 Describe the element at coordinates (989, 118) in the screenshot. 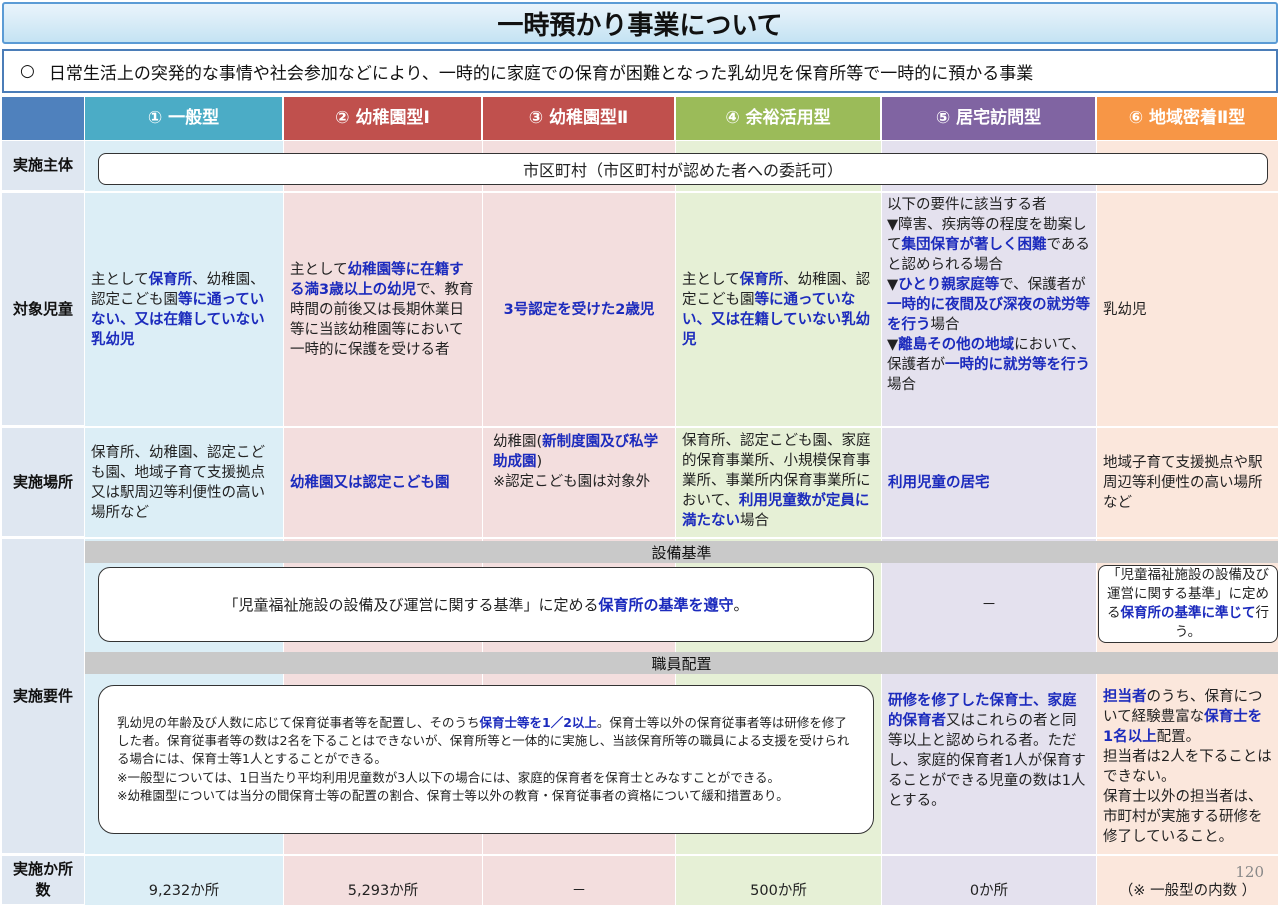

I see `header-type5: ⑤ 居宅訪問型` at that location.